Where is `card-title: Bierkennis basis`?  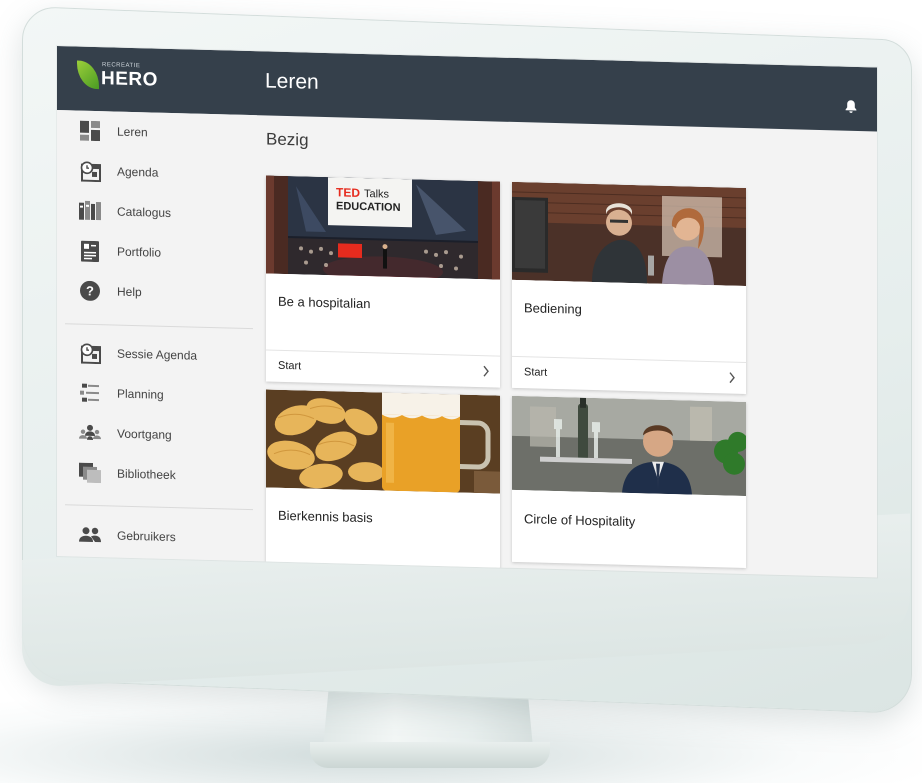
card-title: Bierkennis basis is located at coordinates (325, 516).